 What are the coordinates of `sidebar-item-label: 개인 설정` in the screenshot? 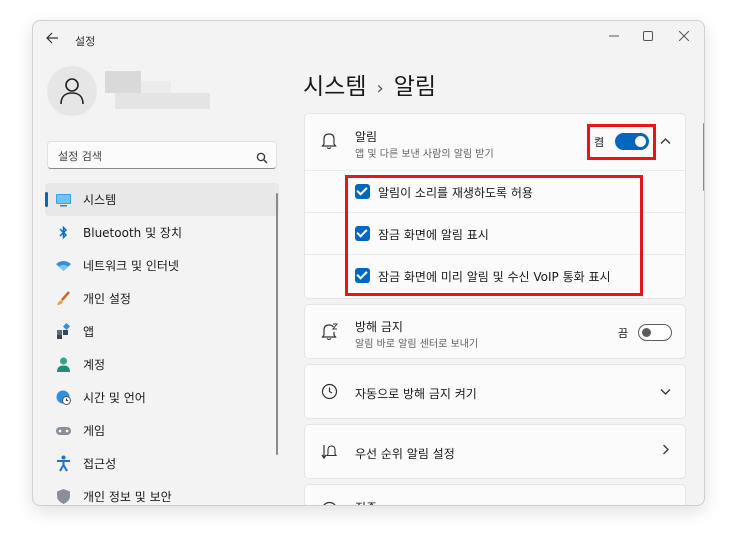 It's located at (107, 299).